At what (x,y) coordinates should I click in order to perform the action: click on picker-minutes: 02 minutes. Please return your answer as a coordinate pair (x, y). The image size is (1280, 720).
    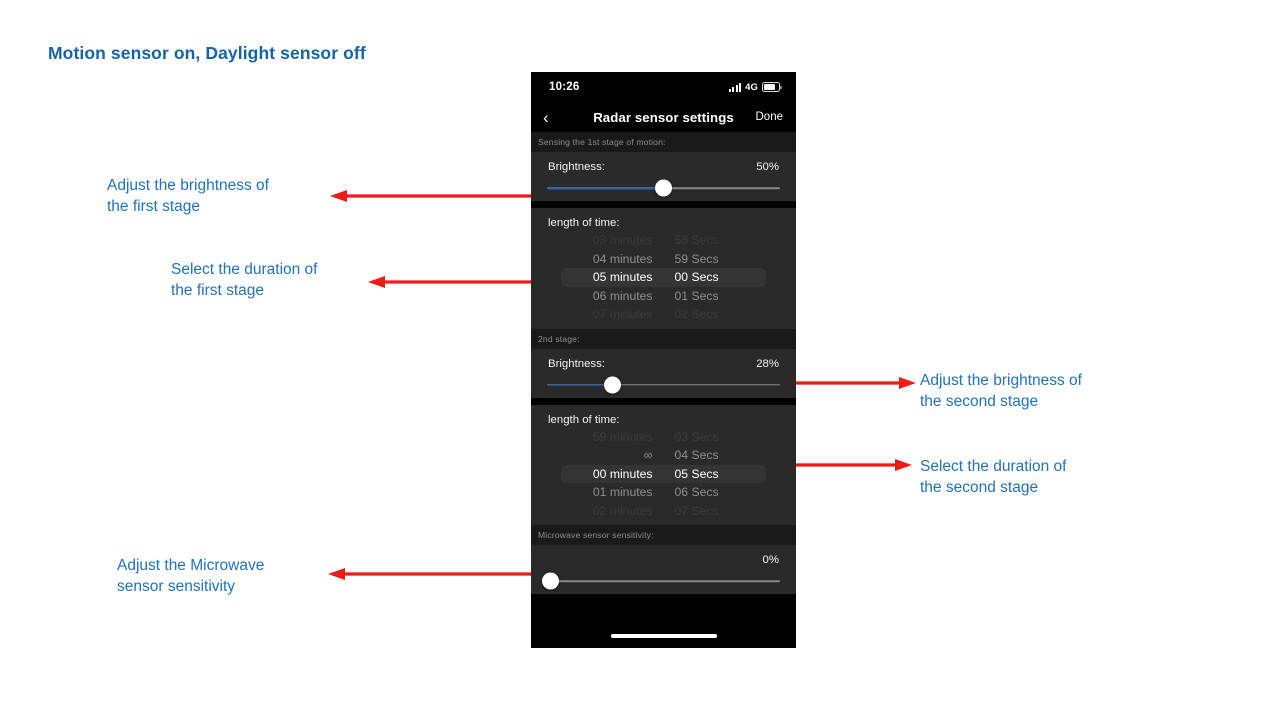
    Looking at the image, I should click on (622, 510).